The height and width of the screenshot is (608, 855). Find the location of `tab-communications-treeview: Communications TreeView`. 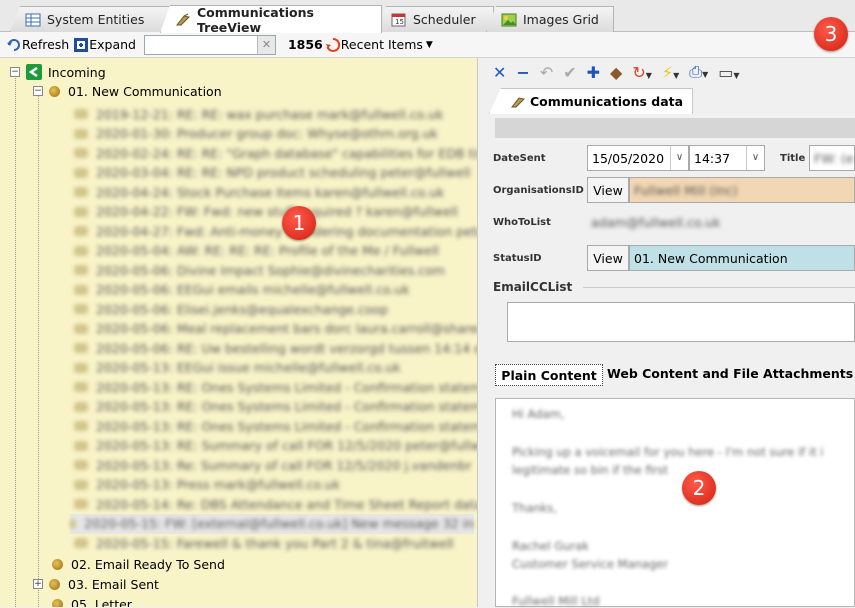

tab-communications-treeview: Communications TreeView is located at coordinates (271, 19).